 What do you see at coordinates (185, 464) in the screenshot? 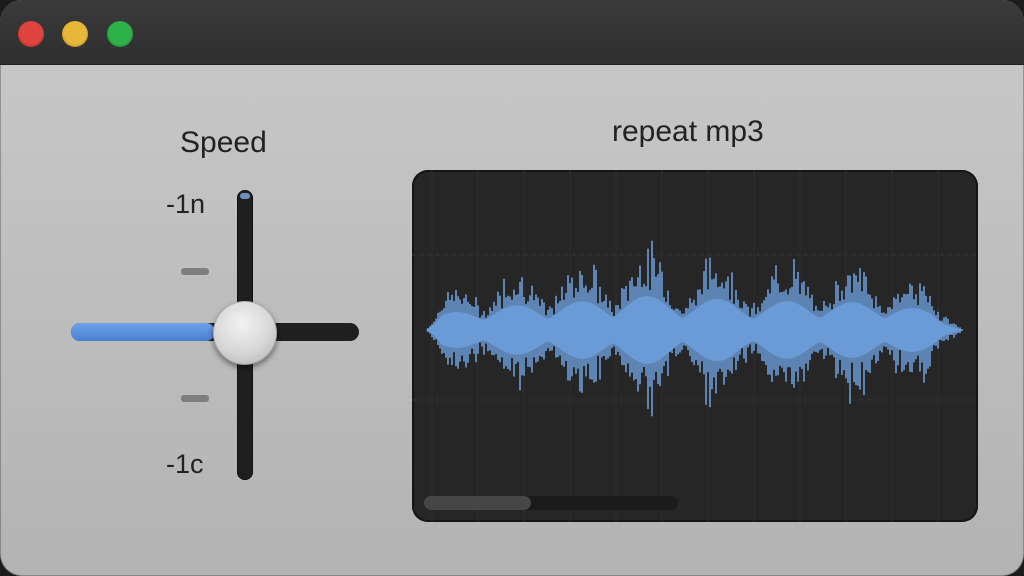
I see `speed-bottom-label: -1c` at bounding box center [185, 464].